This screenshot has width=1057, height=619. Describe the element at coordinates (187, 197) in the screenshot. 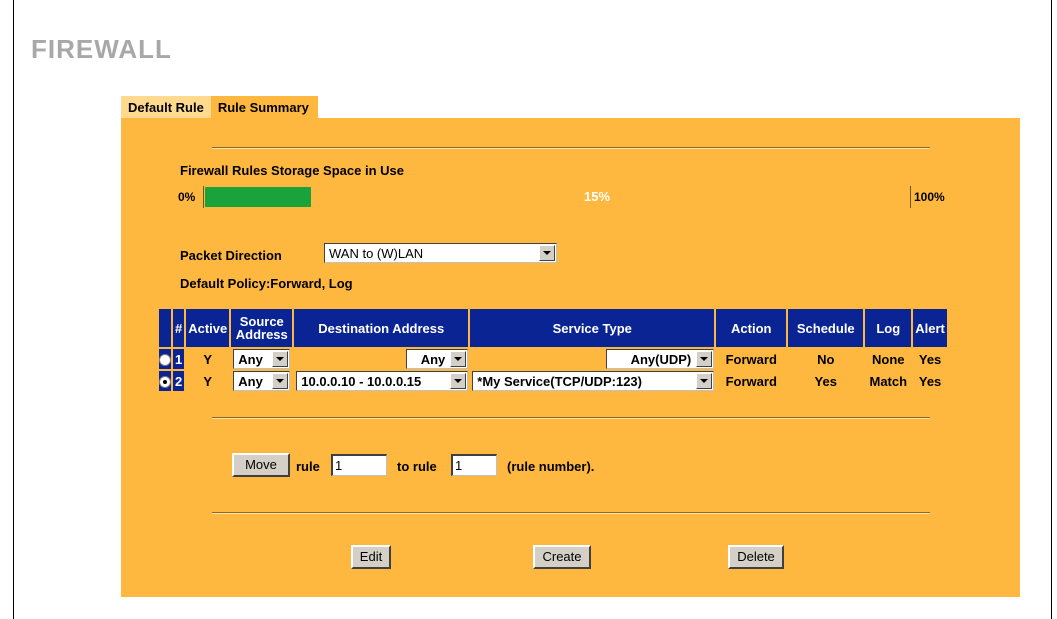

I see `storage-min-label: 0%` at that location.